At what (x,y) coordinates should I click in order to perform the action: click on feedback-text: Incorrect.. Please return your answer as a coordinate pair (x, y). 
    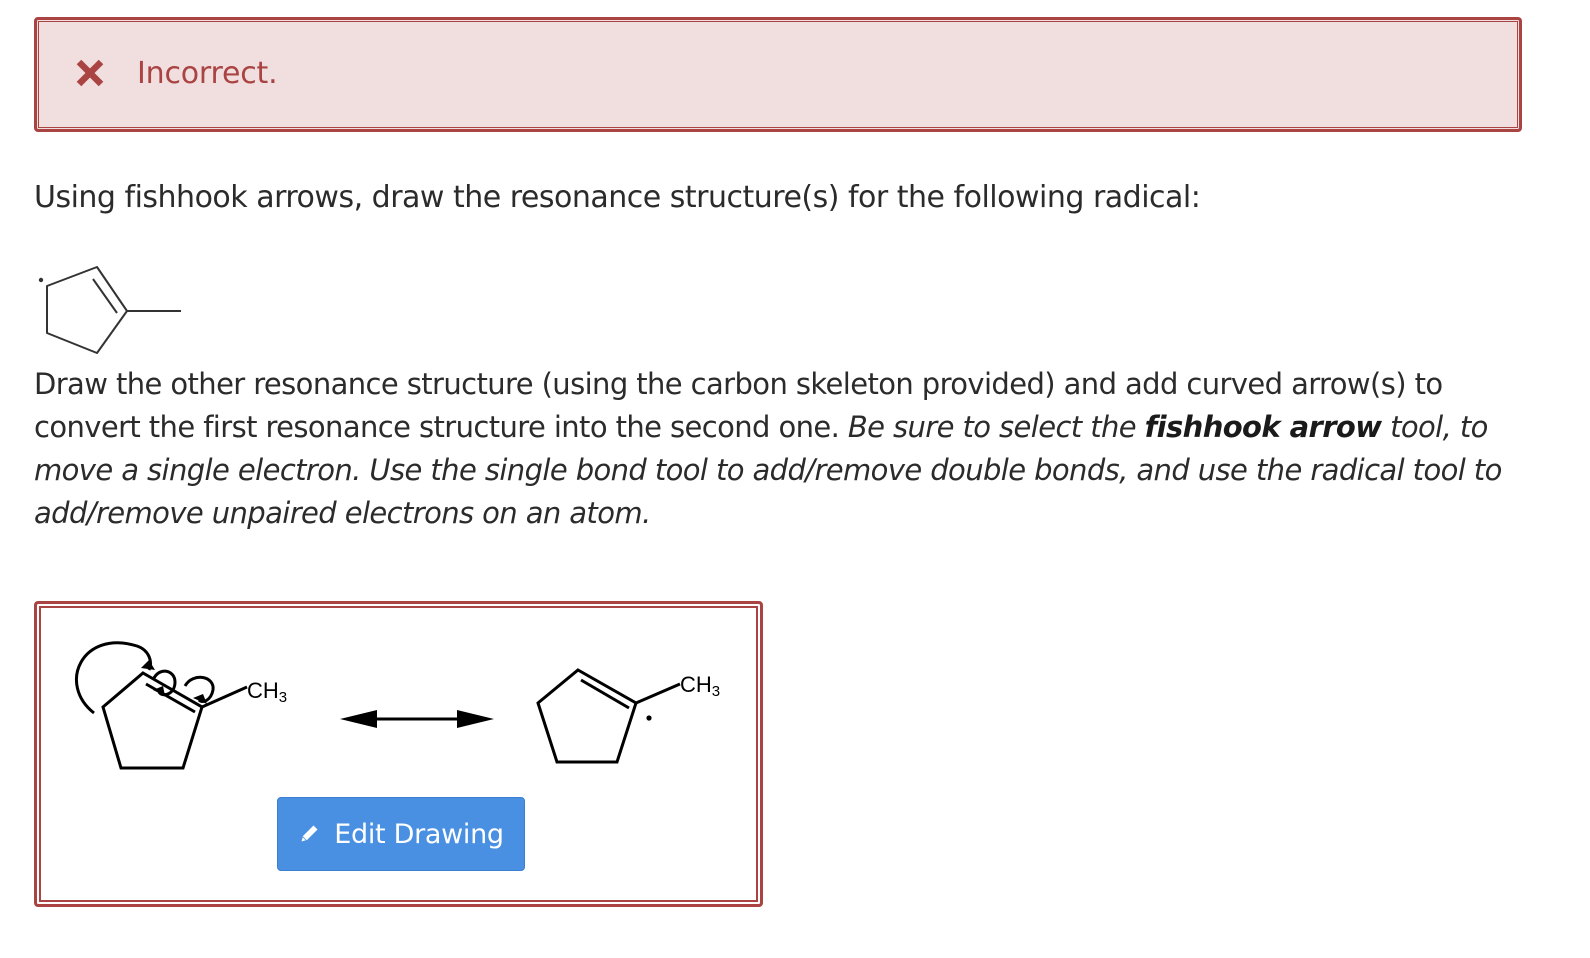
    Looking at the image, I should click on (207, 73).